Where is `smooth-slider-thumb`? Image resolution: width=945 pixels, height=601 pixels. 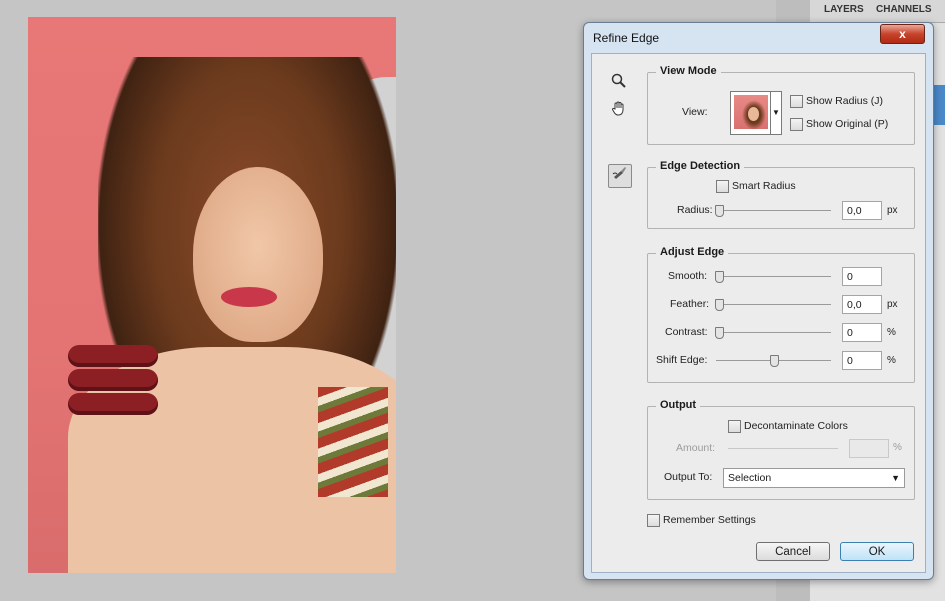 smooth-slider-thumb is located at coordinates (719, 277).